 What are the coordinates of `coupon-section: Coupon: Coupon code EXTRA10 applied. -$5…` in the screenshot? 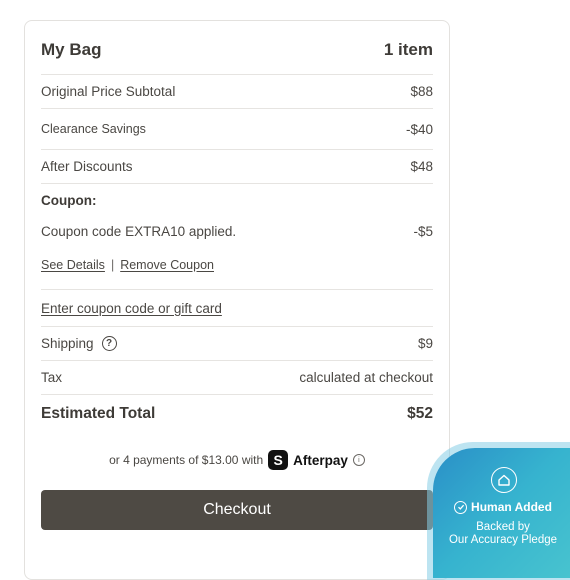 It's located at (237, 237).